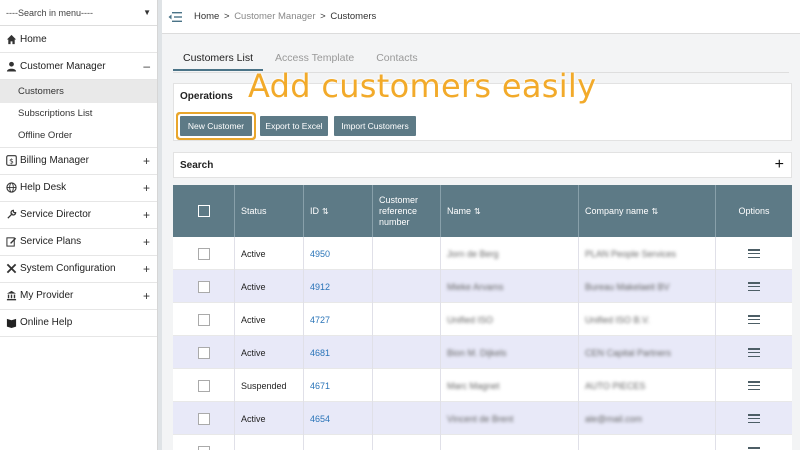 The image size is (800, 450). What do you see at coordinates (78, 269) in the screenshot?
I see `sidebar-item-system-configuration: System Configuration +` at bounding box center [78, 269].